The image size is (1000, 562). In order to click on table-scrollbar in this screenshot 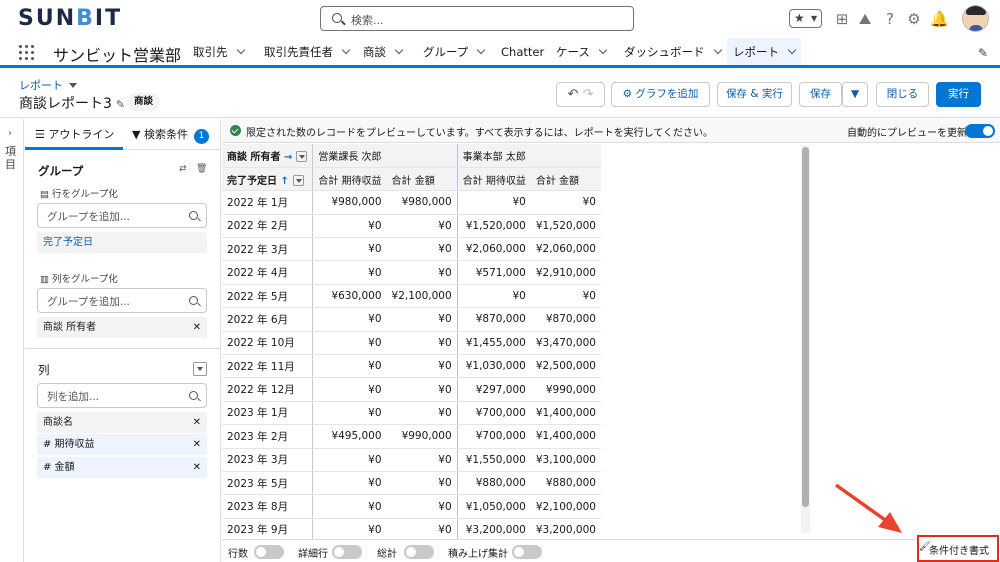, I will do `click(805, 339)`.